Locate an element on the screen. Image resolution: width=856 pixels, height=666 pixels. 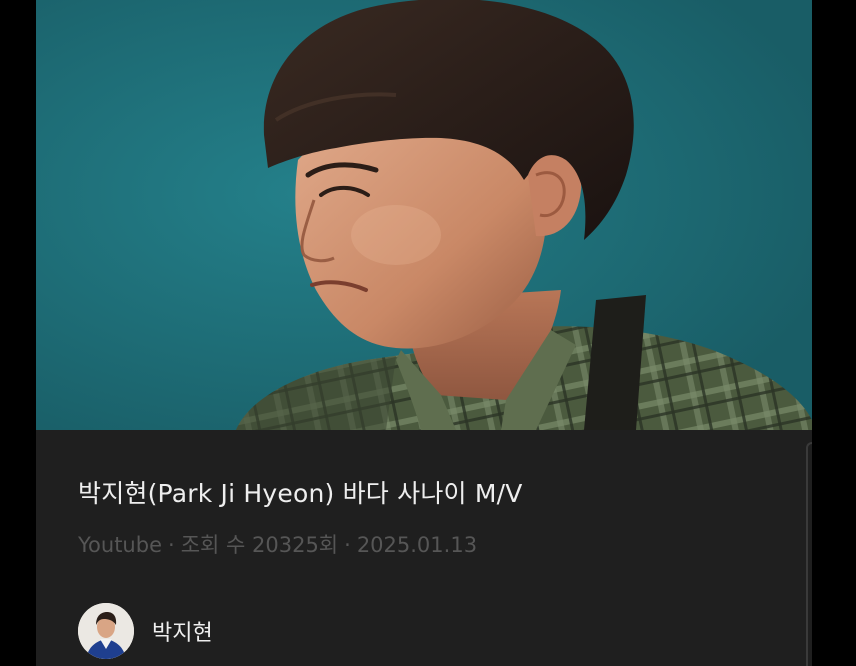
video-source: Youtube is located at coordinates (120, 545).